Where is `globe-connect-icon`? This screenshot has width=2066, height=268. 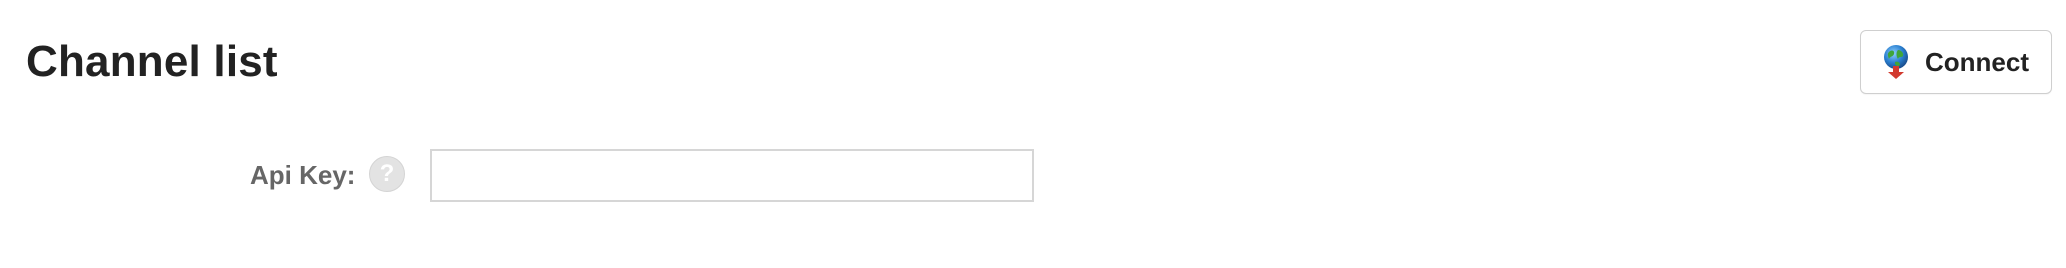
globe-connect-icon is located at coordinates (1897, 62).